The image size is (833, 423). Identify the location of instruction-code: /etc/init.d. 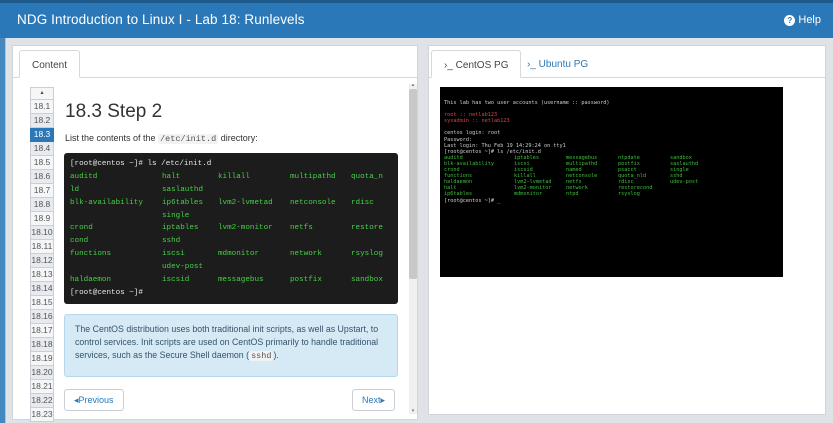
(188, 139).